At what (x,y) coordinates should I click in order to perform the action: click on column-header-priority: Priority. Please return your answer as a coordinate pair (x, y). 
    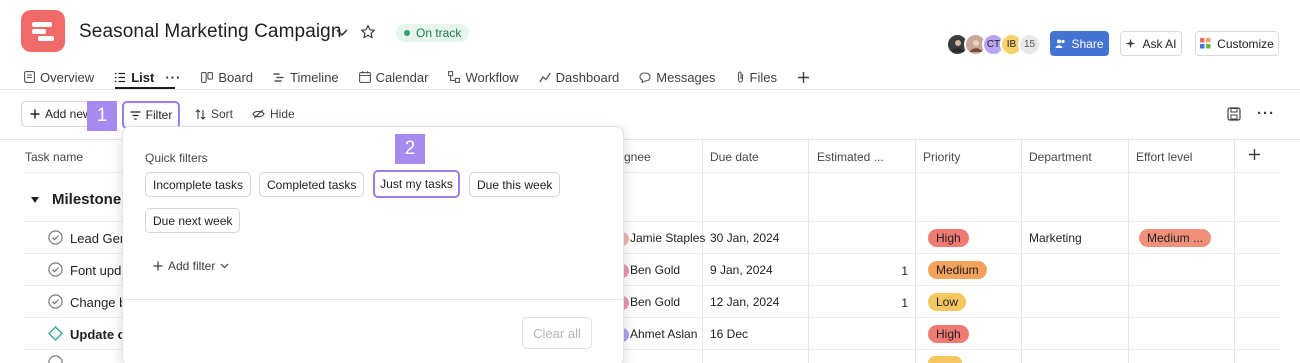
    Looking at the image, I should click on (941, 157).